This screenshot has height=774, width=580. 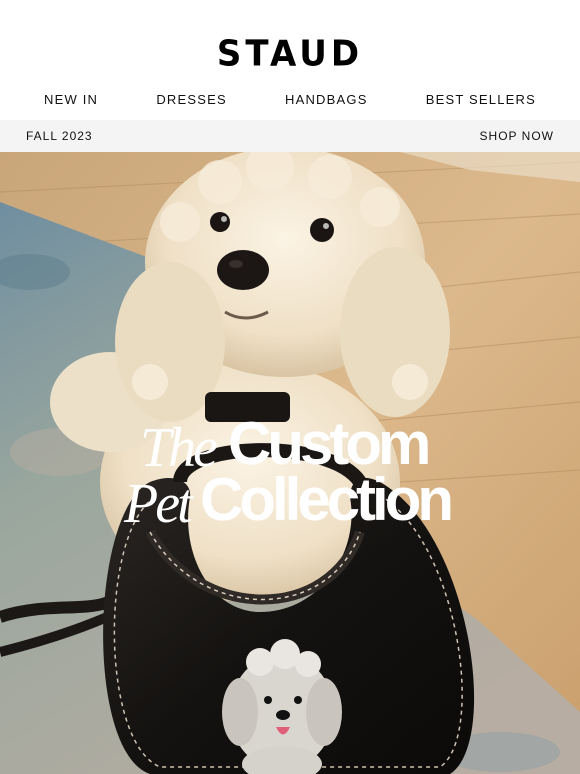 What do you see at coordinates (481, 99) in the screenshot?
I see `nav-item-best-sellers: BEST SELLERS` at bounding box center [481, 99].